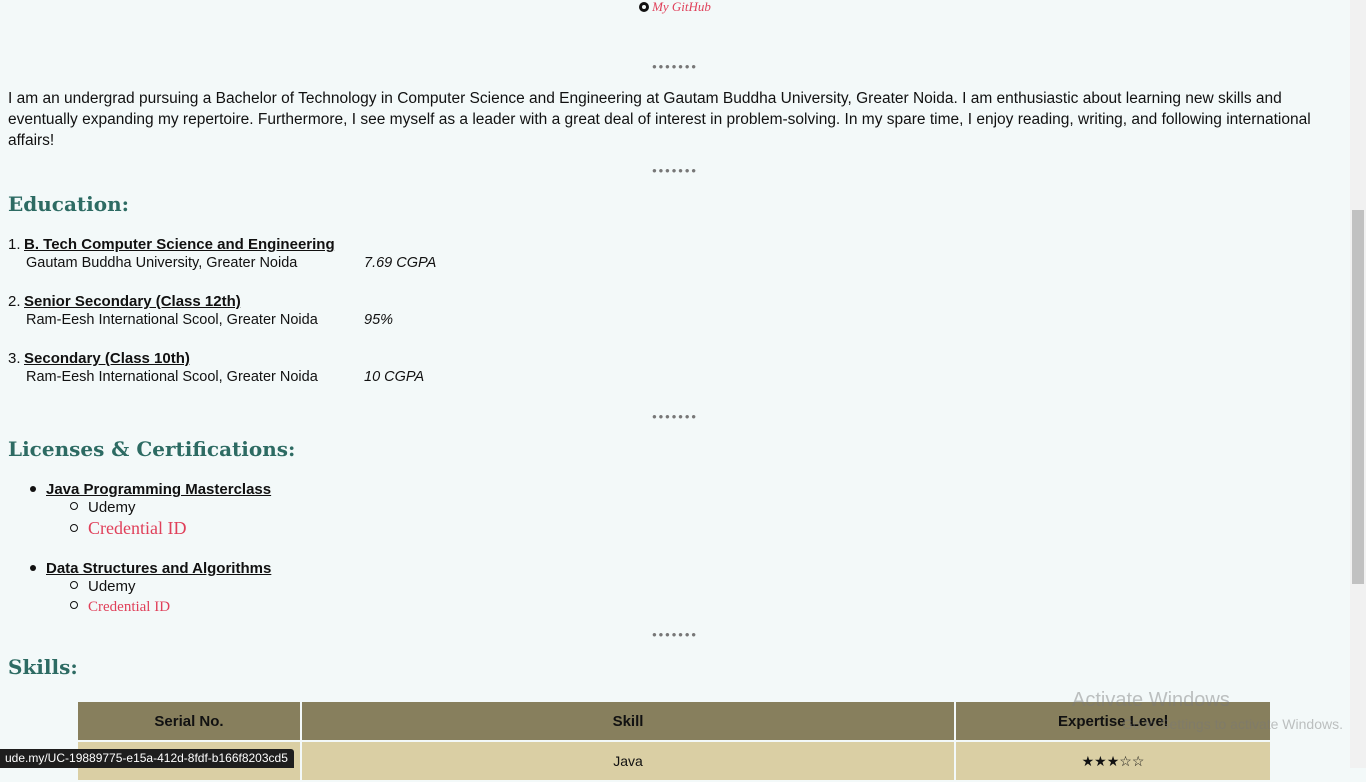  Describe the element at coordinates (189, 721) in the screenshot. I see `column-header-serial: Serial No.` at that location.